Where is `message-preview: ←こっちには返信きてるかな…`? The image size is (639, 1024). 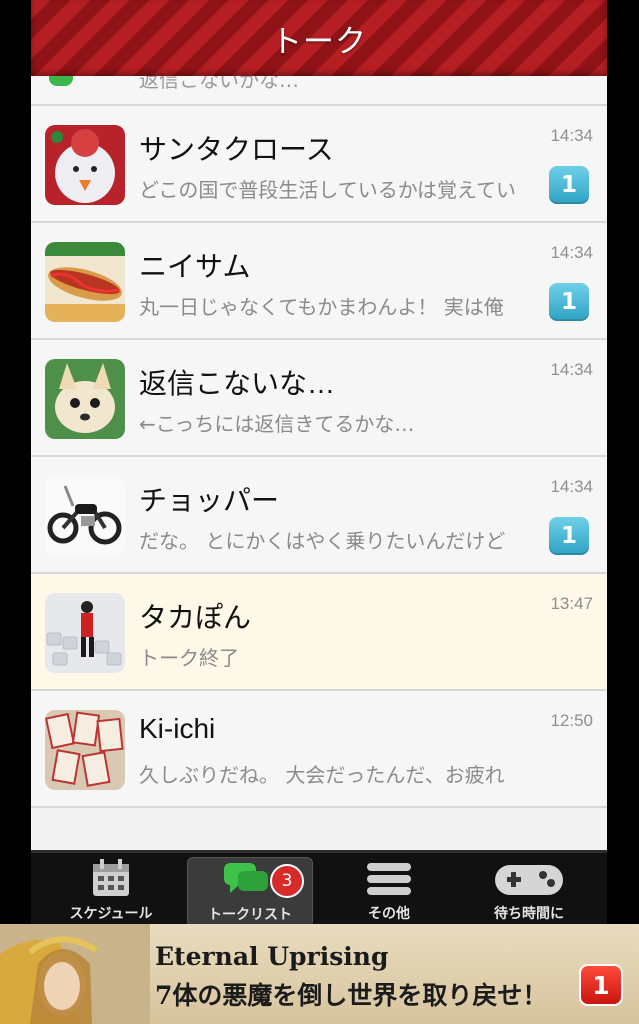 message-preview: ←こっちには返信きてるかな… is located at coordinates (277, 424).